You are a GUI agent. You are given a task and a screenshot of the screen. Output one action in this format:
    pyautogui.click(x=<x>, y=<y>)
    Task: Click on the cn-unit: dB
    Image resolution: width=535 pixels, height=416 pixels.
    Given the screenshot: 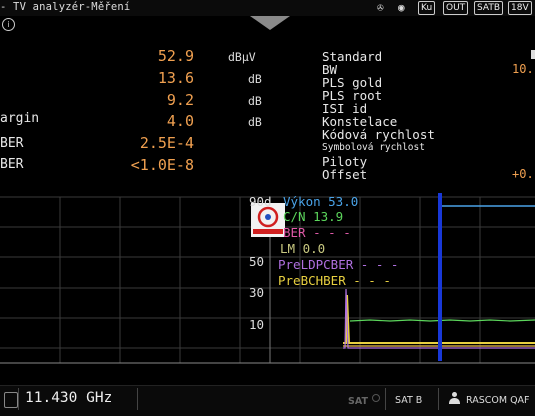 What is the action you would take?
    pyautogui.click(x=255, y=79)
    